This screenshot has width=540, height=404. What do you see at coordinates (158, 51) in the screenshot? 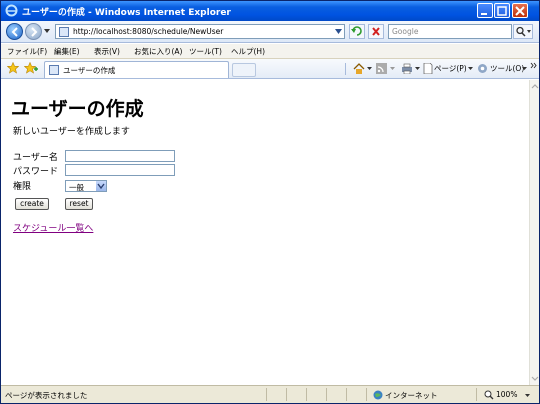
I see `menu-favorites: お気に入り(A)` at bounding box center [158, 51].